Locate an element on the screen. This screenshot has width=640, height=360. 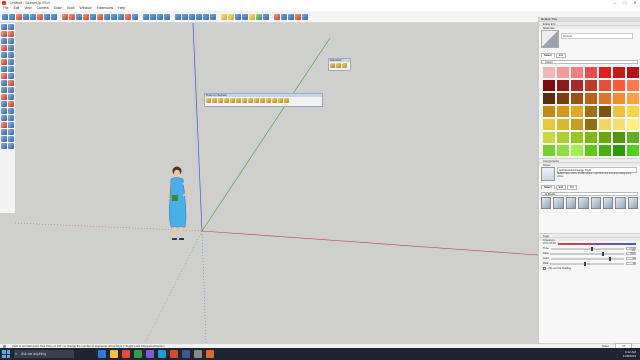
surface-tool-7-icon is located at coordinates (244, 100).